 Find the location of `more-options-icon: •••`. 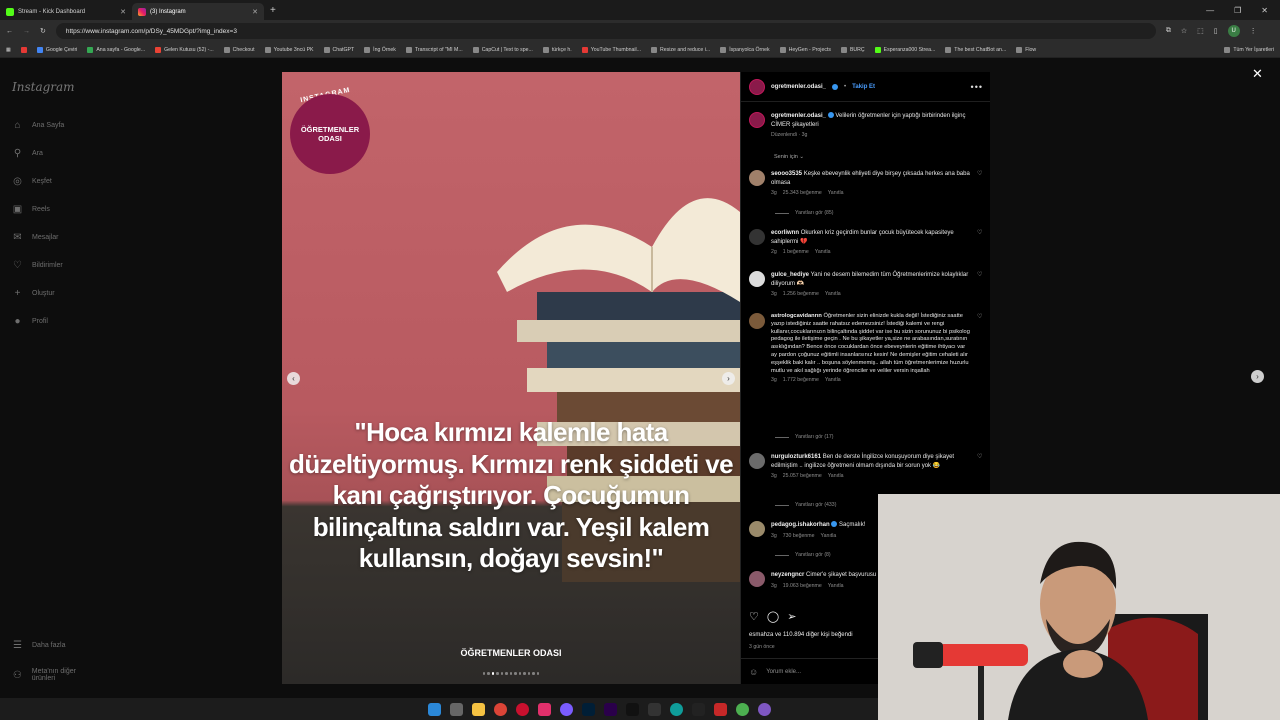

more-options-icon: ••• is located at coordinates (977, 87).